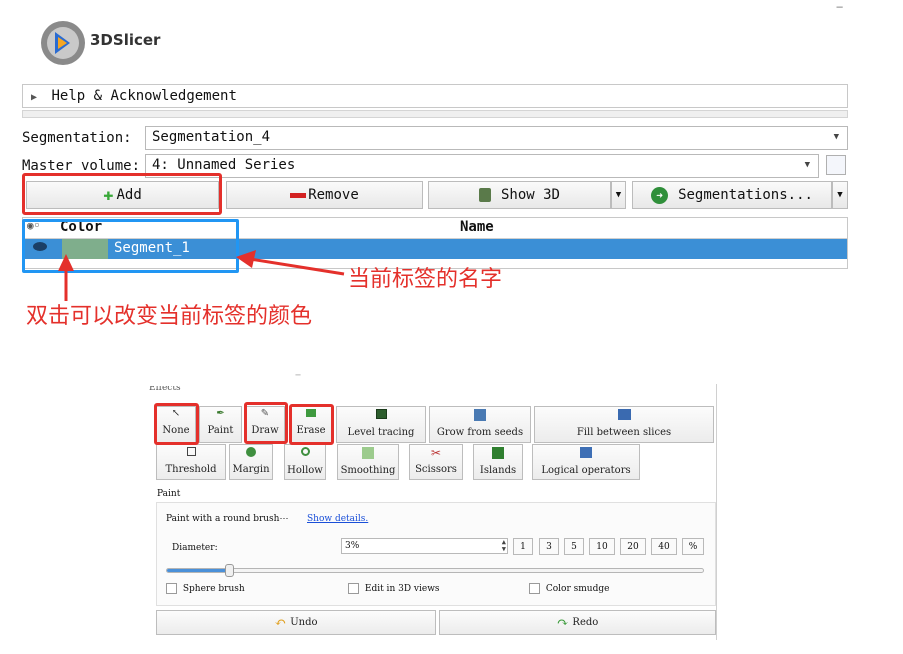  I want to click on edit-3d-checkbox, so click(353, 588).